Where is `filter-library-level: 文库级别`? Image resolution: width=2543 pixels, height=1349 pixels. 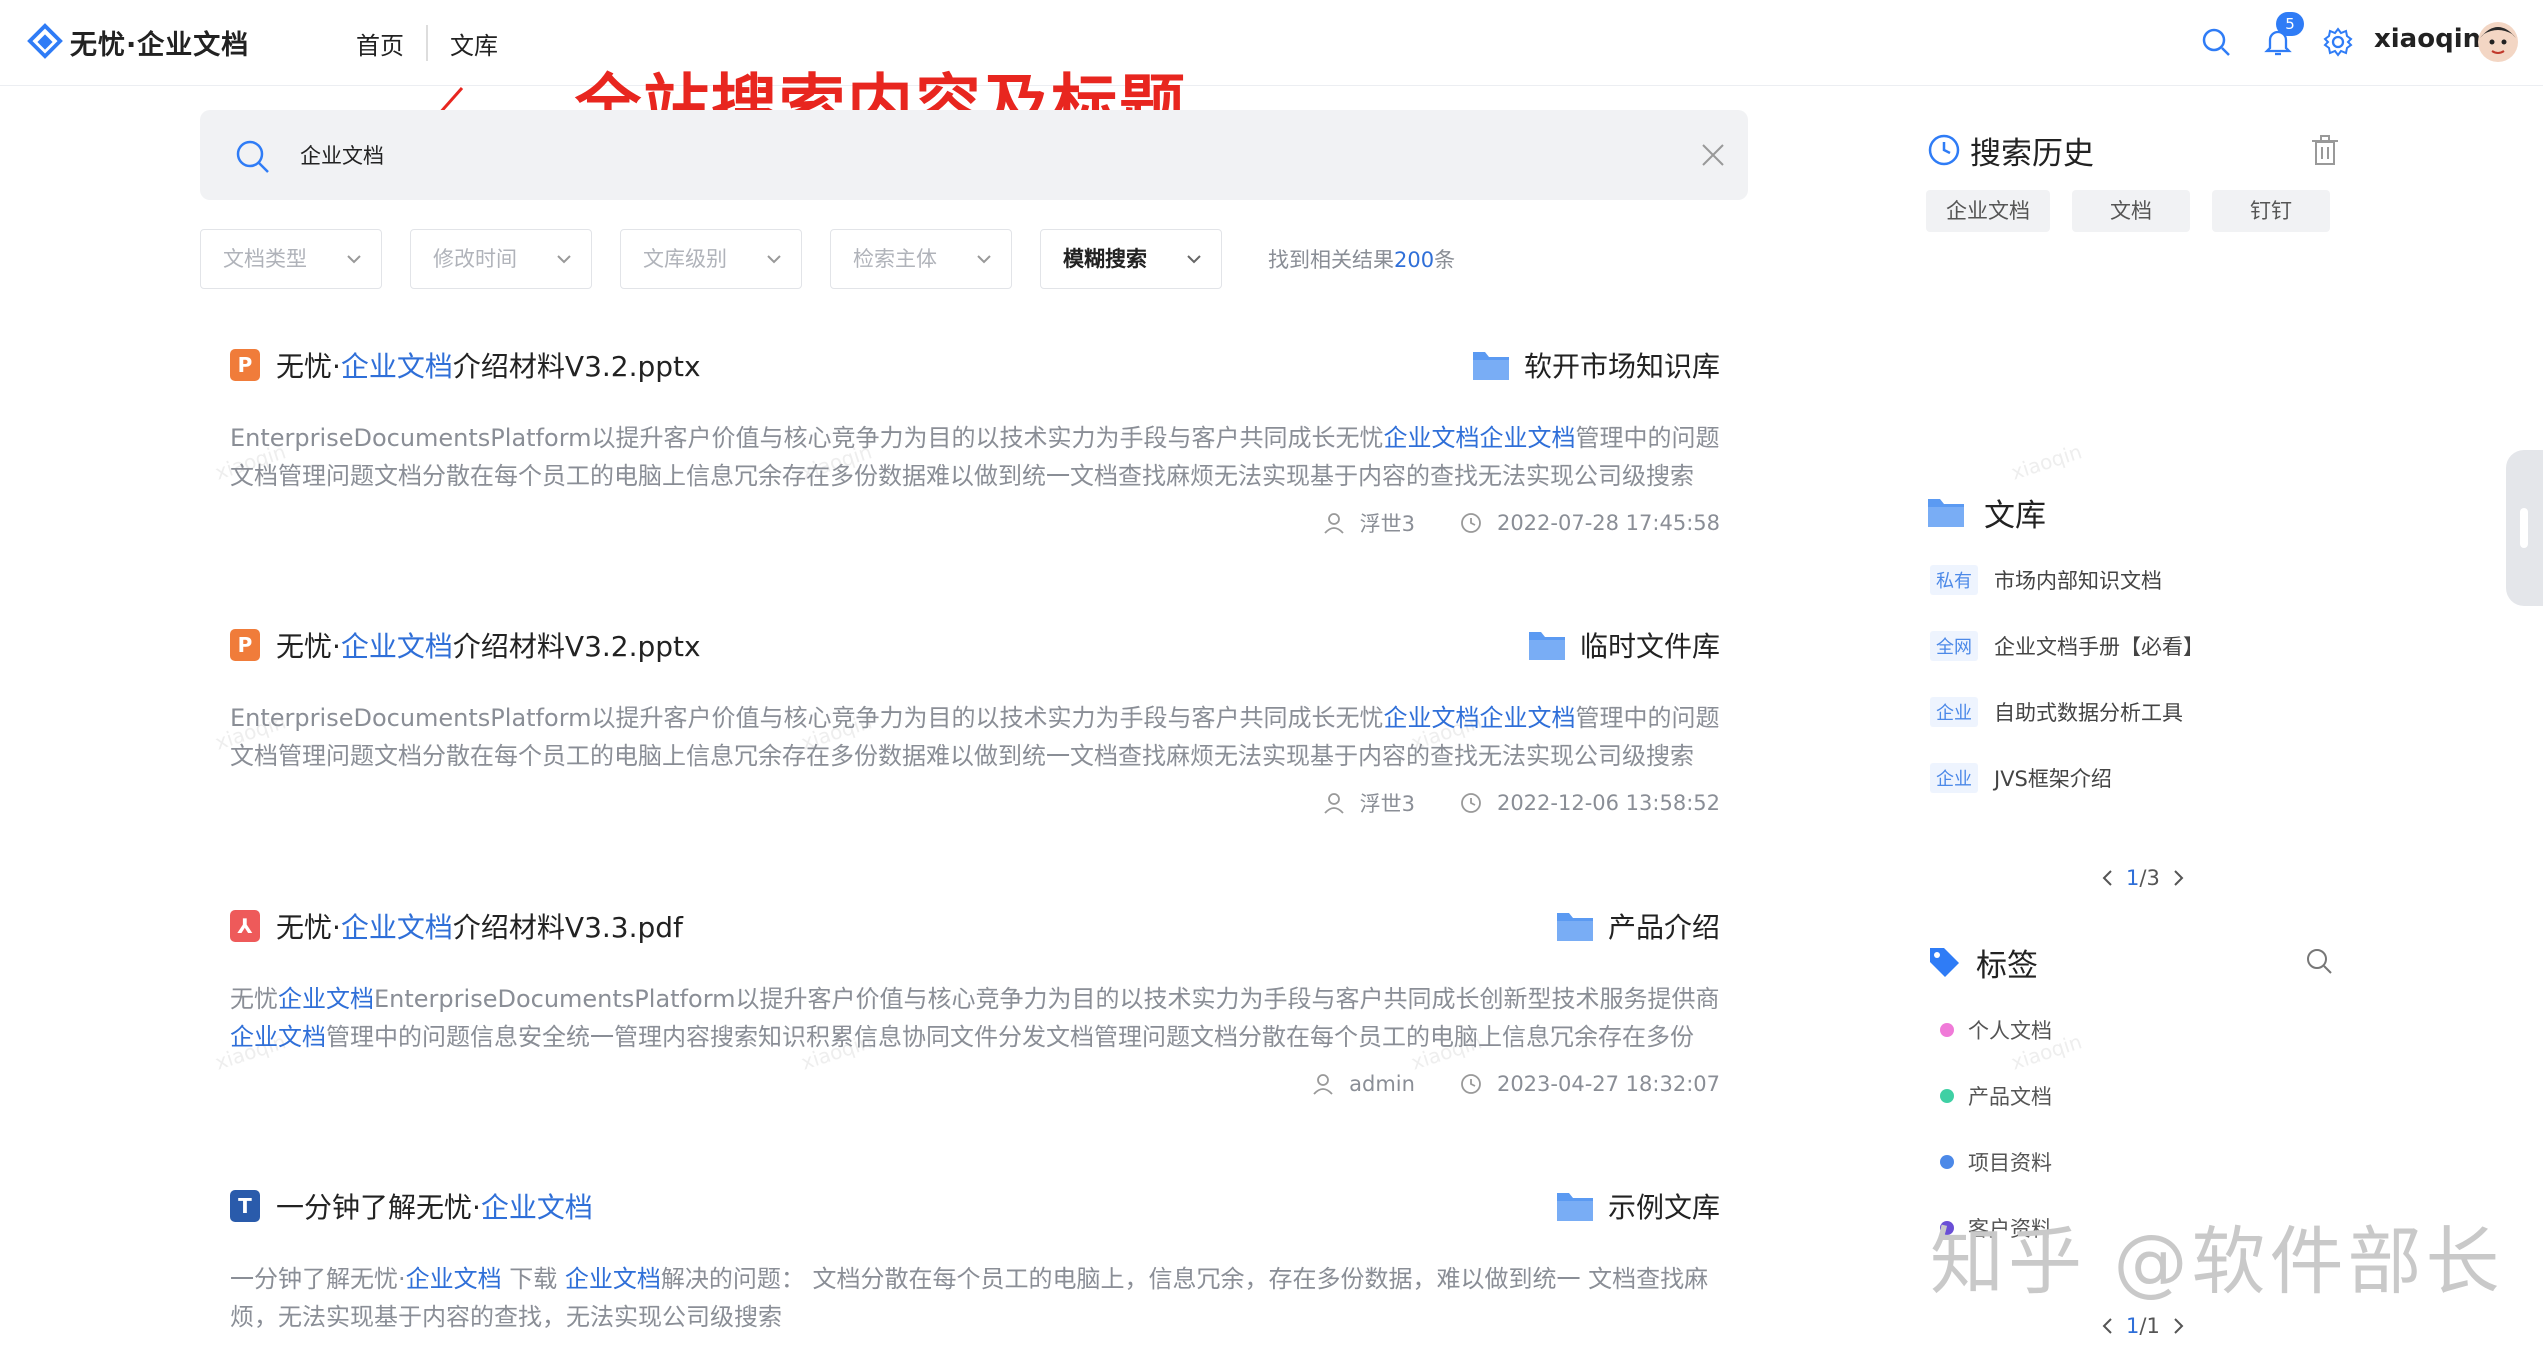 filter-library-level: 文库级别 is located at coordinates (711, 259).